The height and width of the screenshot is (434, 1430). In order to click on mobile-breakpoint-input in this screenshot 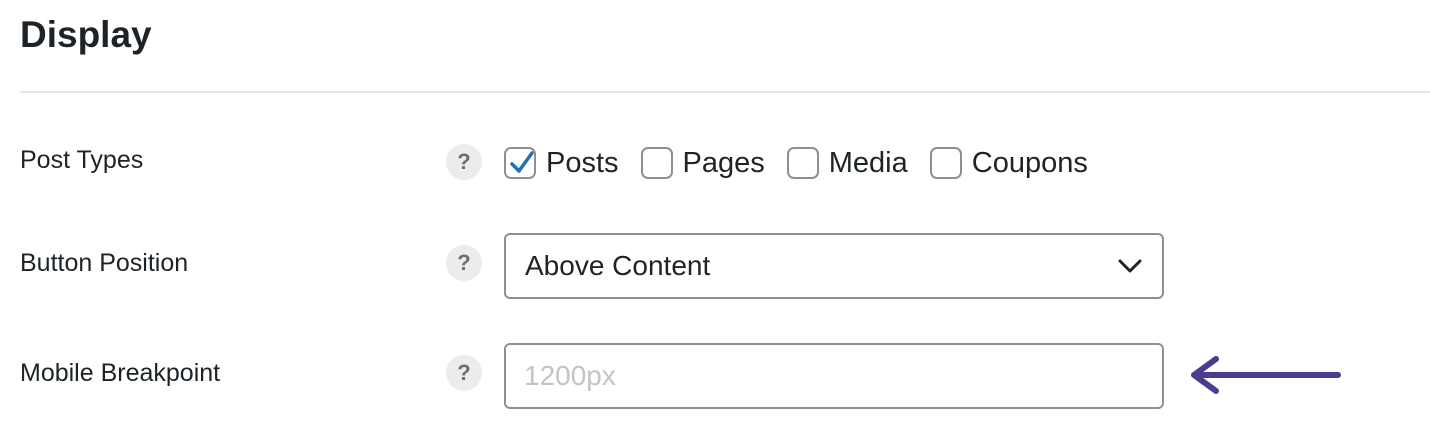, I will do `click(834, 376)`.